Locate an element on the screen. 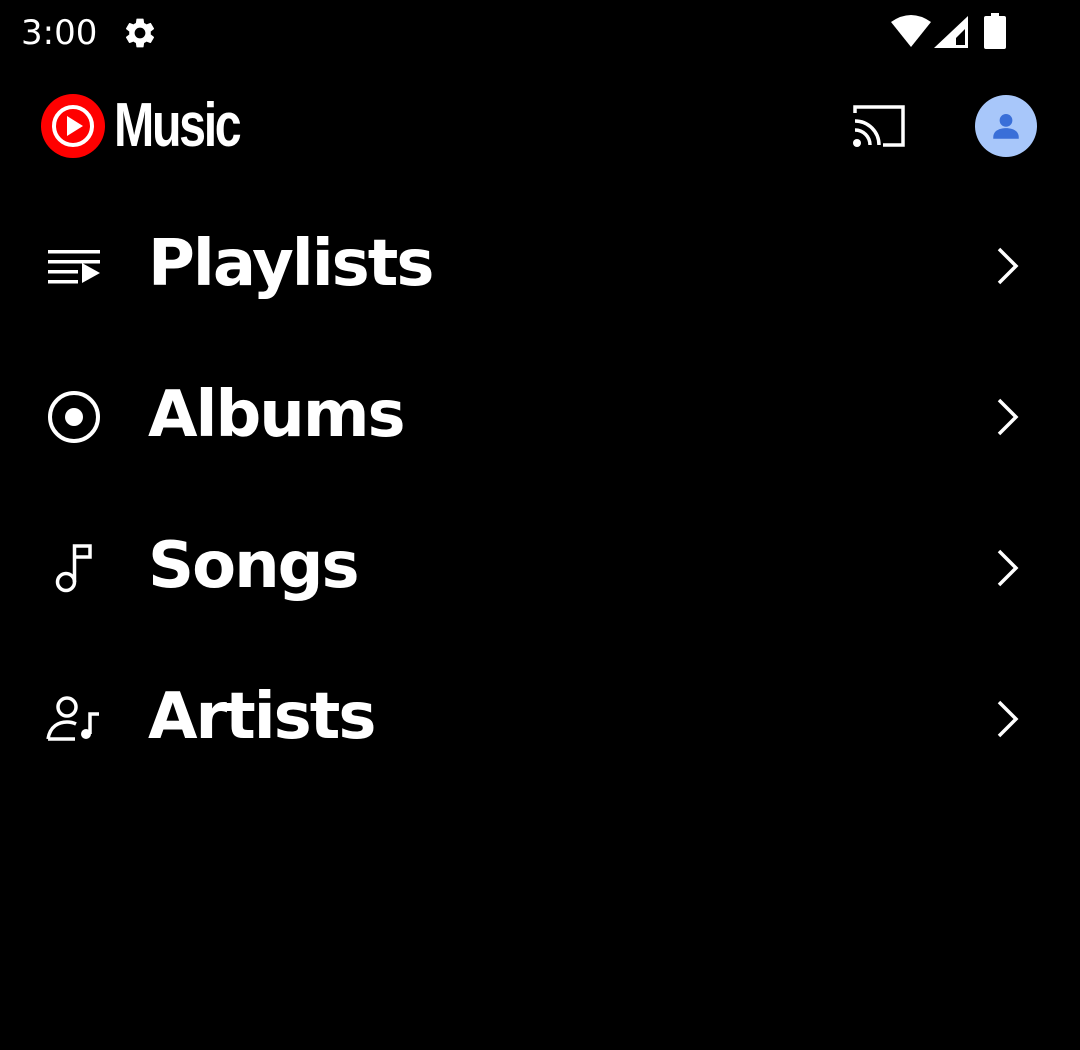  library-item-label: Songs is located at coordinates (254, 566).